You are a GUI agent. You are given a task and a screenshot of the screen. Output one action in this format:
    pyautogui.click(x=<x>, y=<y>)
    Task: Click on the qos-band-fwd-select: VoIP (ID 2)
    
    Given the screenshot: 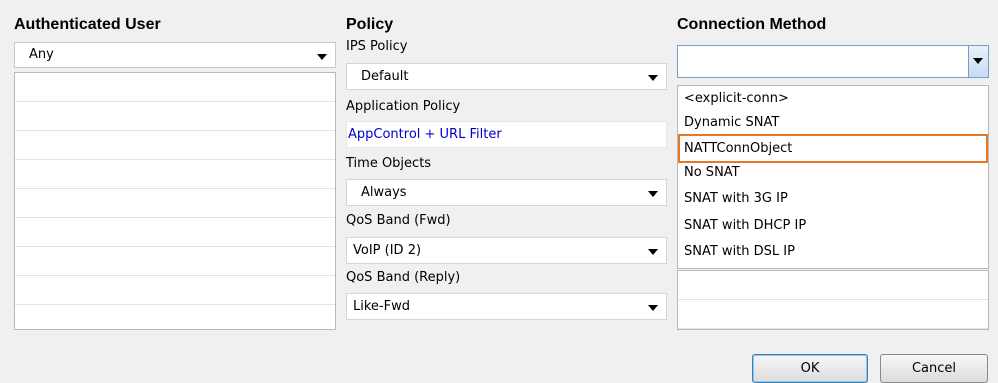 What is the action you would take?
    pyautogui.click(x=506, y=250)
    